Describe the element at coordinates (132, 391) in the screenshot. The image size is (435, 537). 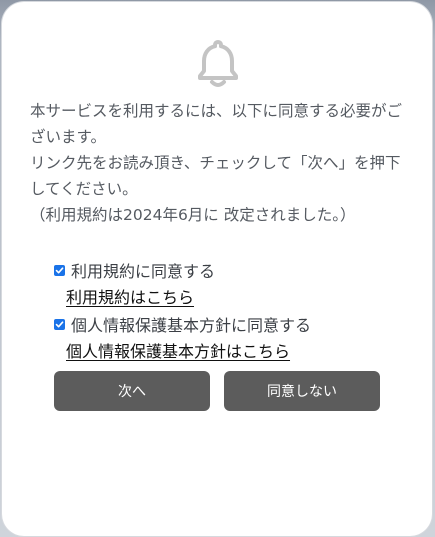
I see `next-button: 次へ` at that location.